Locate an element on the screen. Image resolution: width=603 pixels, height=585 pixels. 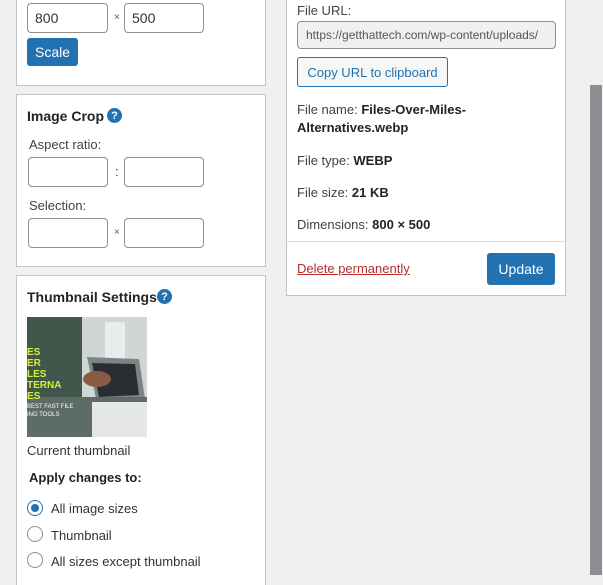
scale-width-input: 800 is located at coordinates (67, 18).